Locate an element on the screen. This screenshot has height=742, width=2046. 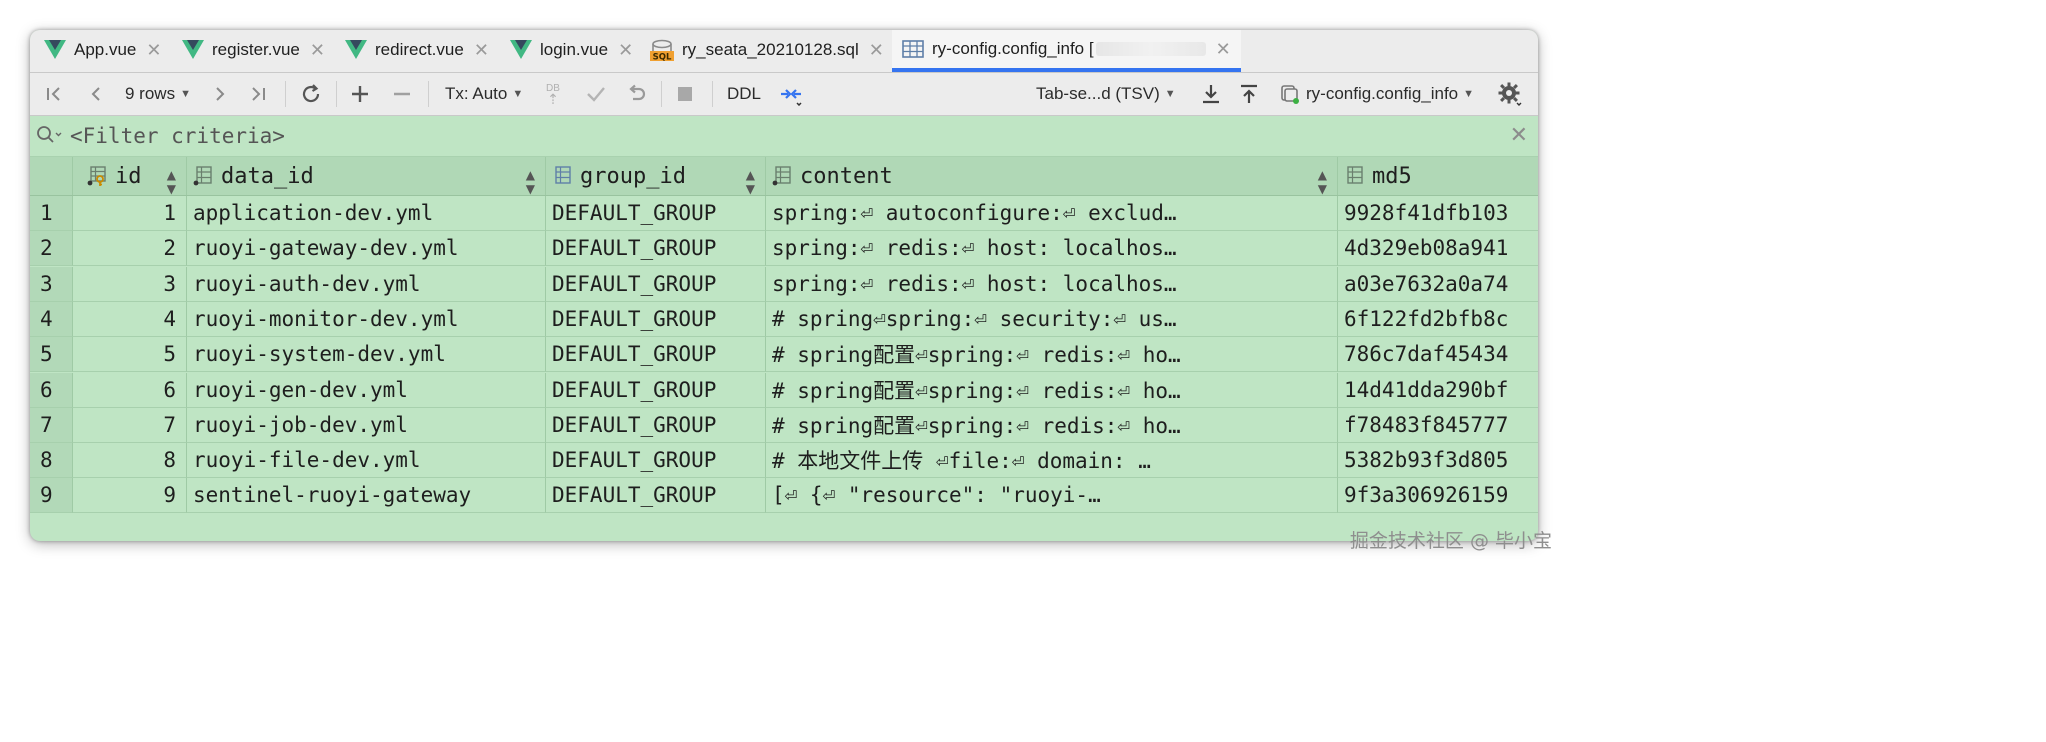
datasource-dropdown: ry-config.config_info ▼ is located at coordinates (1377, 94).